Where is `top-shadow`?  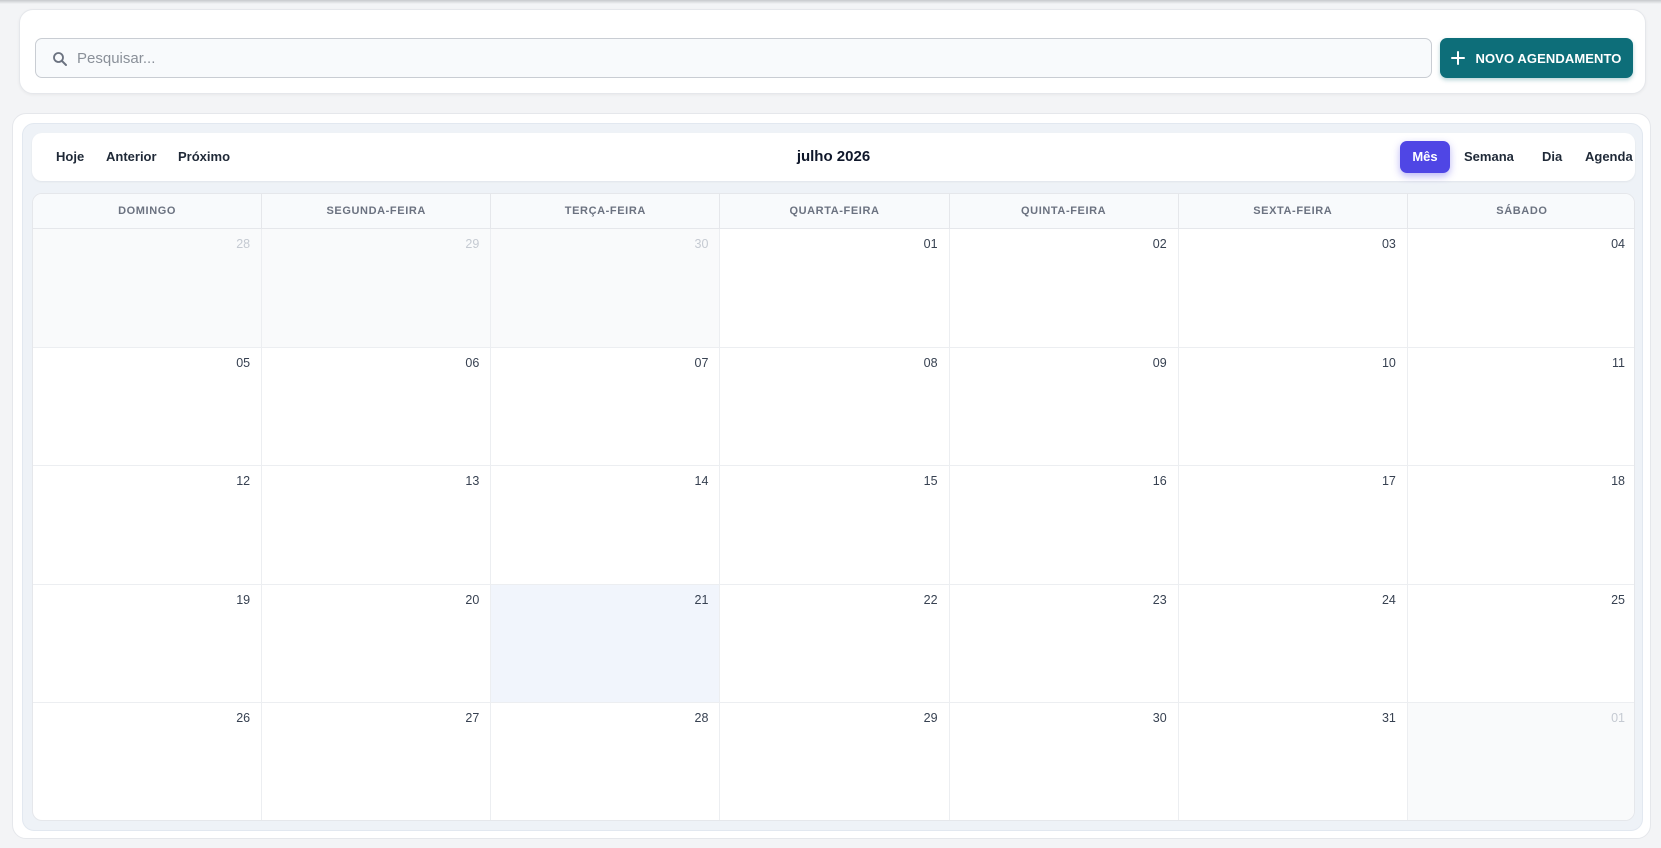 top-shadow is located at coordinates (830, 2).